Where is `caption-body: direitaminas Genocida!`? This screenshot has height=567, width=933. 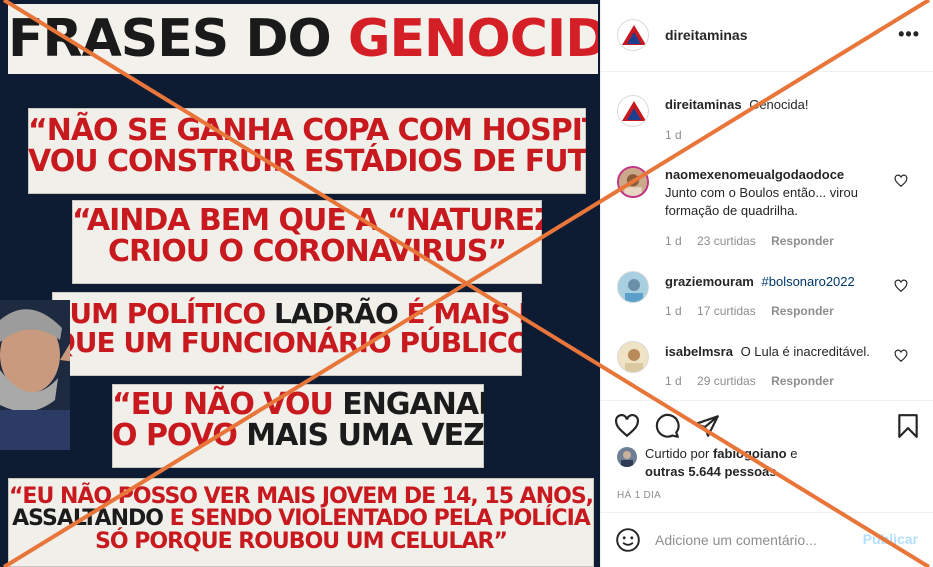 caption-body: direitaminas Genocida! is located at coordinates (780, 105).